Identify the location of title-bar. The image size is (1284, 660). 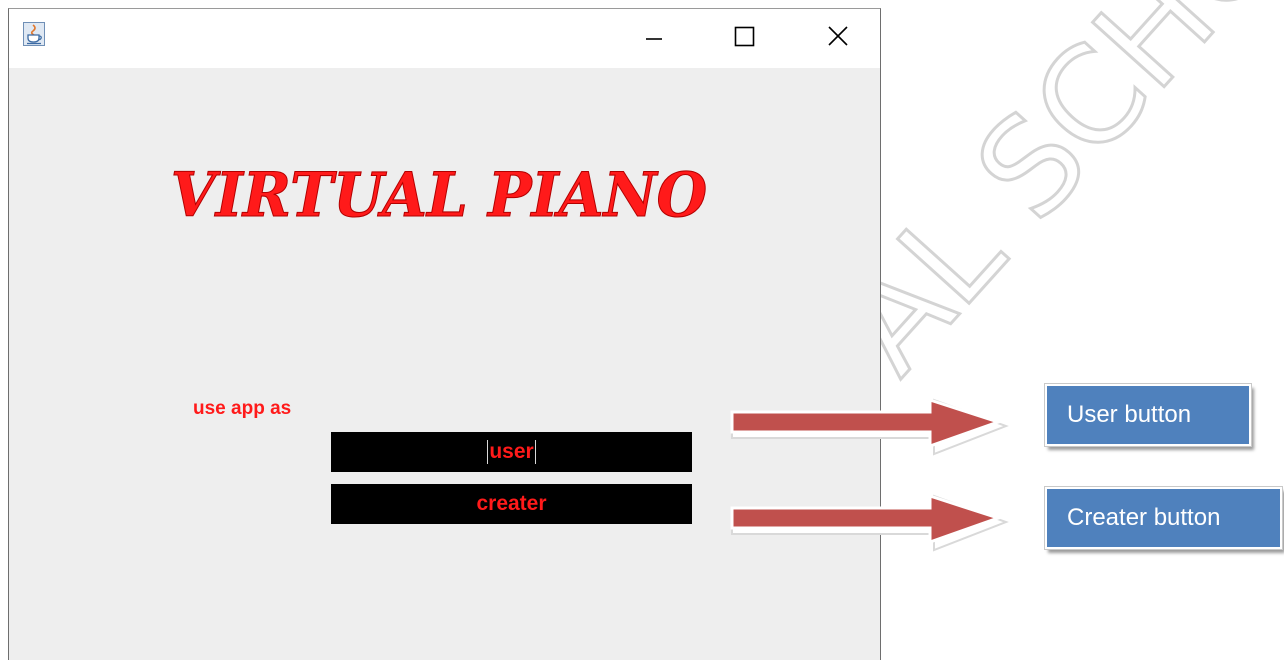
(444, 38).